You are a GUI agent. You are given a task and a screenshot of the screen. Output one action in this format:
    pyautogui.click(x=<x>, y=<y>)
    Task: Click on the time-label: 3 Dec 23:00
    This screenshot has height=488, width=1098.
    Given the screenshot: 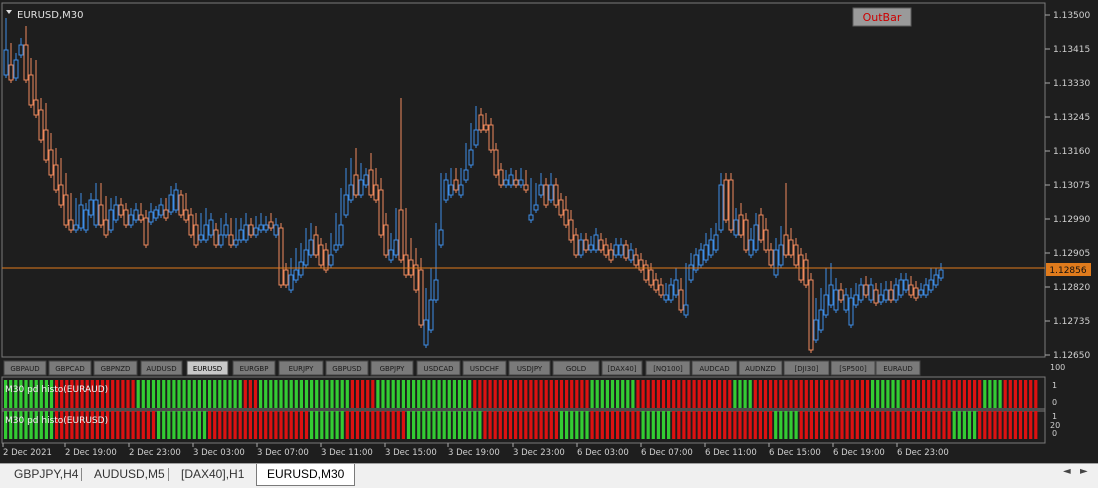 What is the action you would take?
    pyautogui.click(x=539, y=453)
    